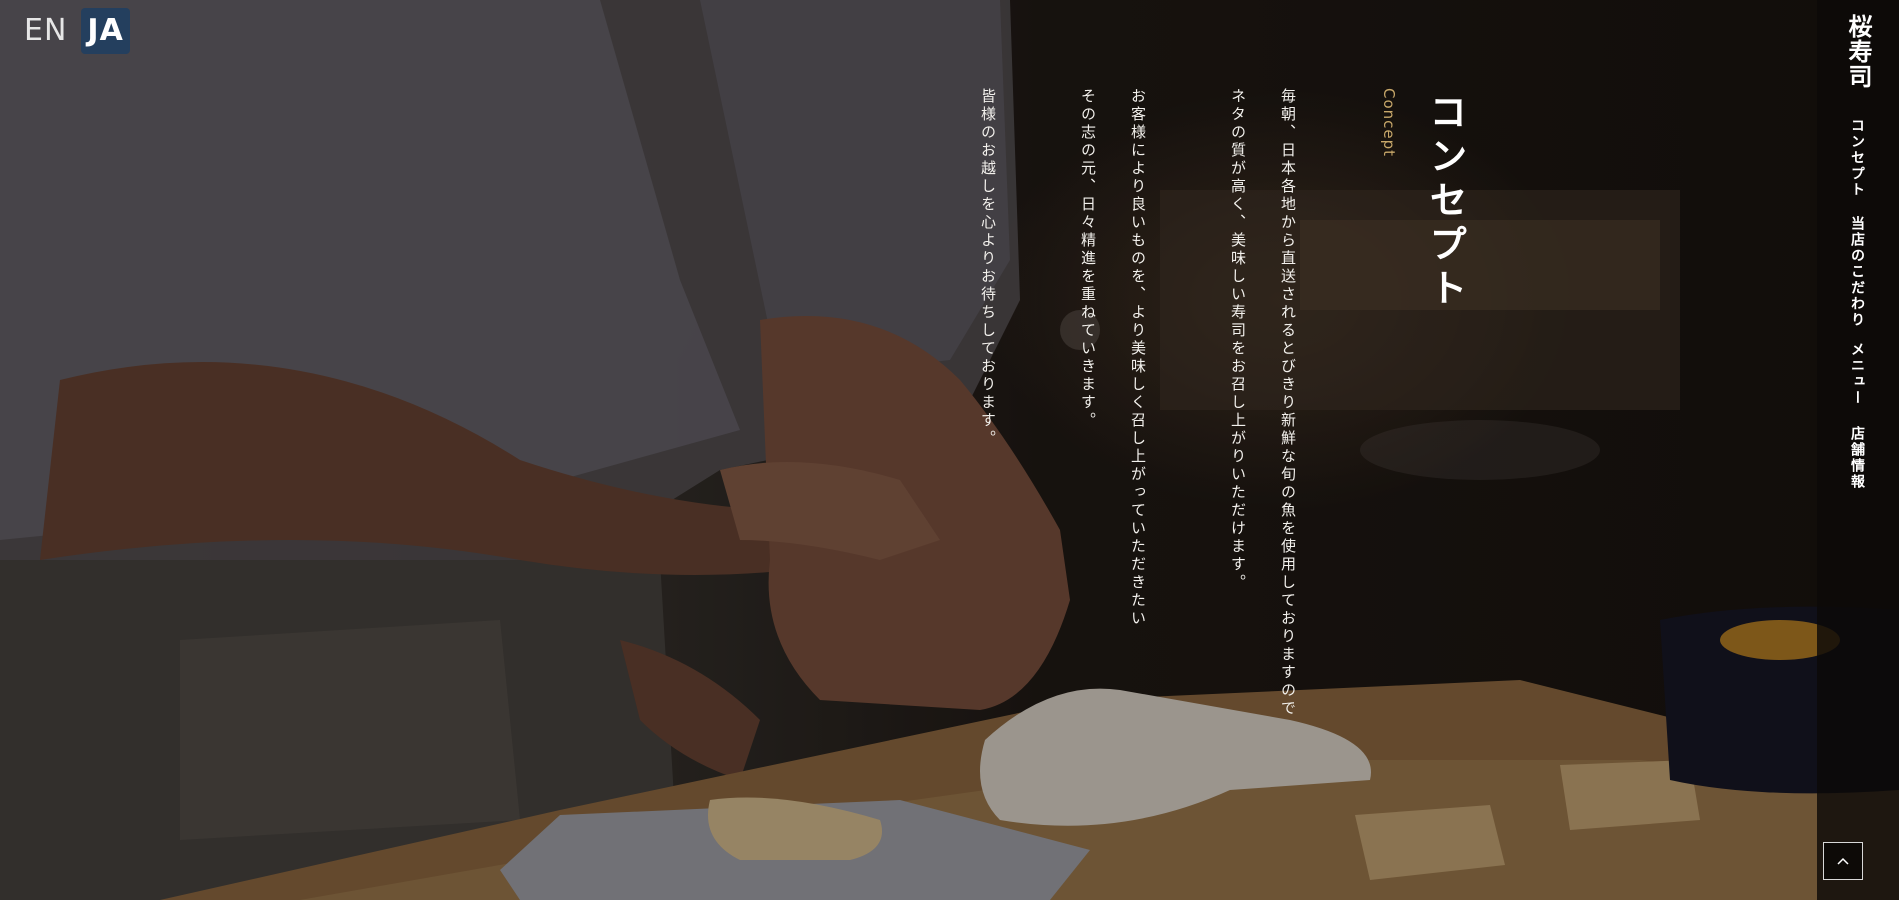 The height and width of the screenshot is (900, 1899). I want to click on lang-ja-button: JA, so click(105, 31).